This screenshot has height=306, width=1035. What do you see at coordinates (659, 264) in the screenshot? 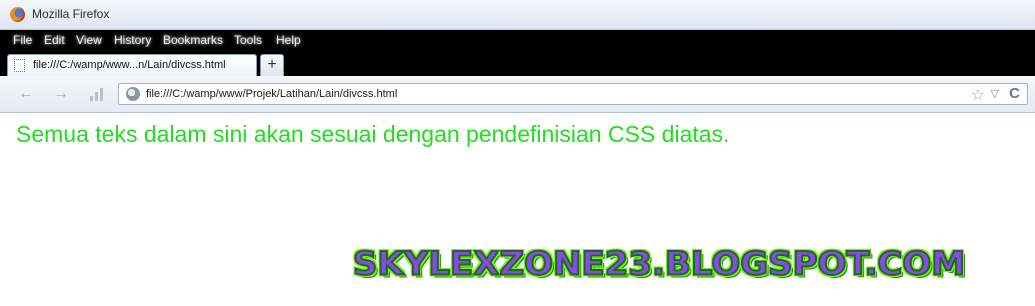
I see `blog-watermark: SKYLEXZONE23.BLOGSPOT.COM` at bounding box center [659, 264].